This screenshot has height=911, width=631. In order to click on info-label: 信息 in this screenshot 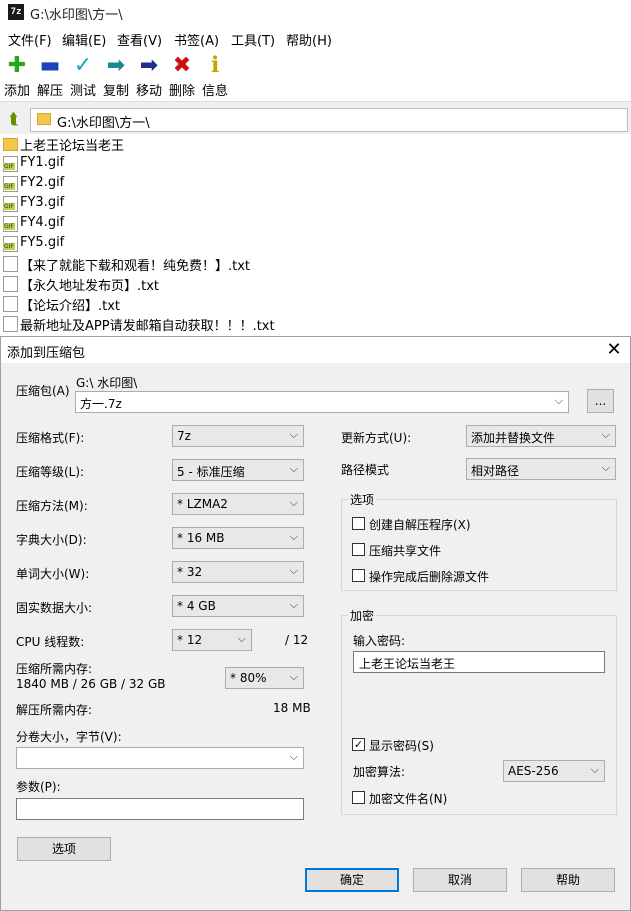, I will do `click(214, 91)`.